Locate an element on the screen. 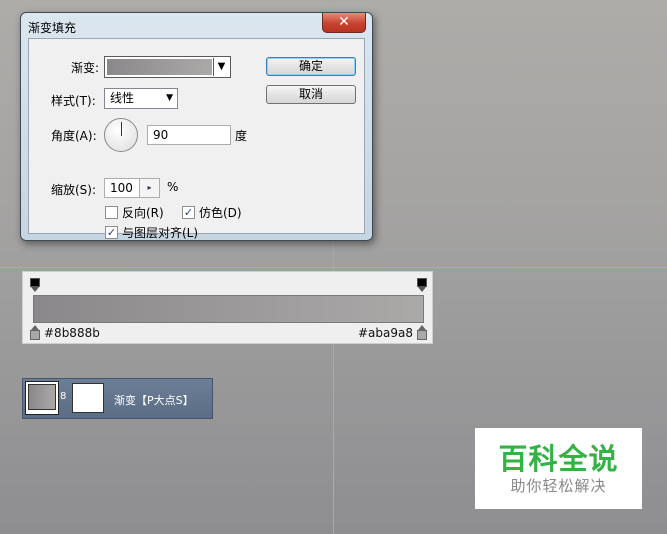  align-with-layer-checkbox: ✓ is located at coordinates (111, 232).